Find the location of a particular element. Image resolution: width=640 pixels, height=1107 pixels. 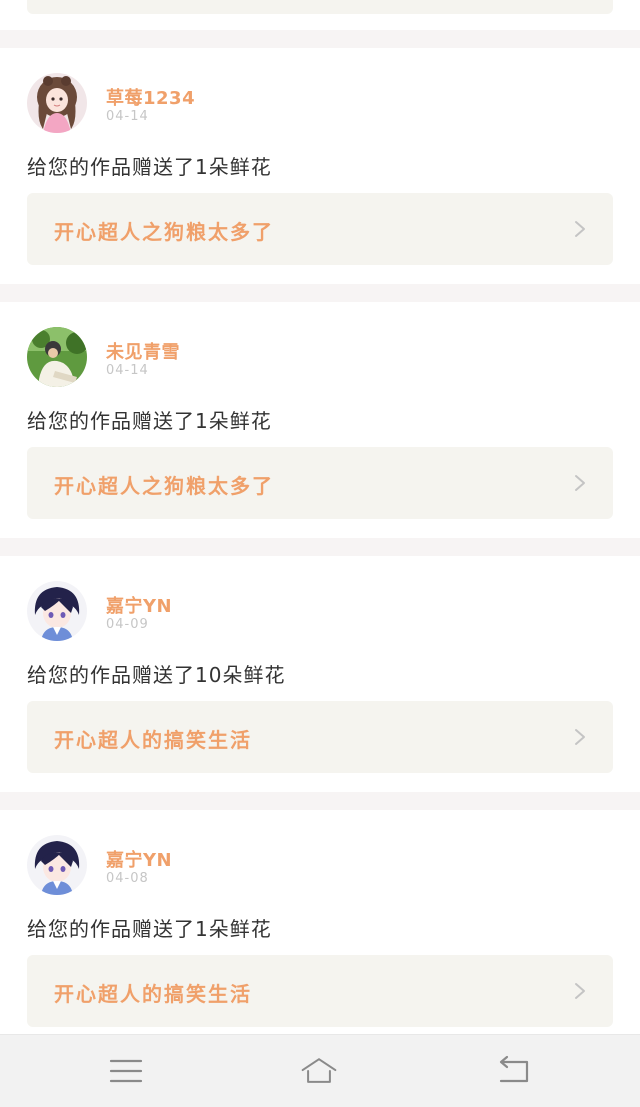

user-name: 未见青雪 is located at coordinates (143, 351).